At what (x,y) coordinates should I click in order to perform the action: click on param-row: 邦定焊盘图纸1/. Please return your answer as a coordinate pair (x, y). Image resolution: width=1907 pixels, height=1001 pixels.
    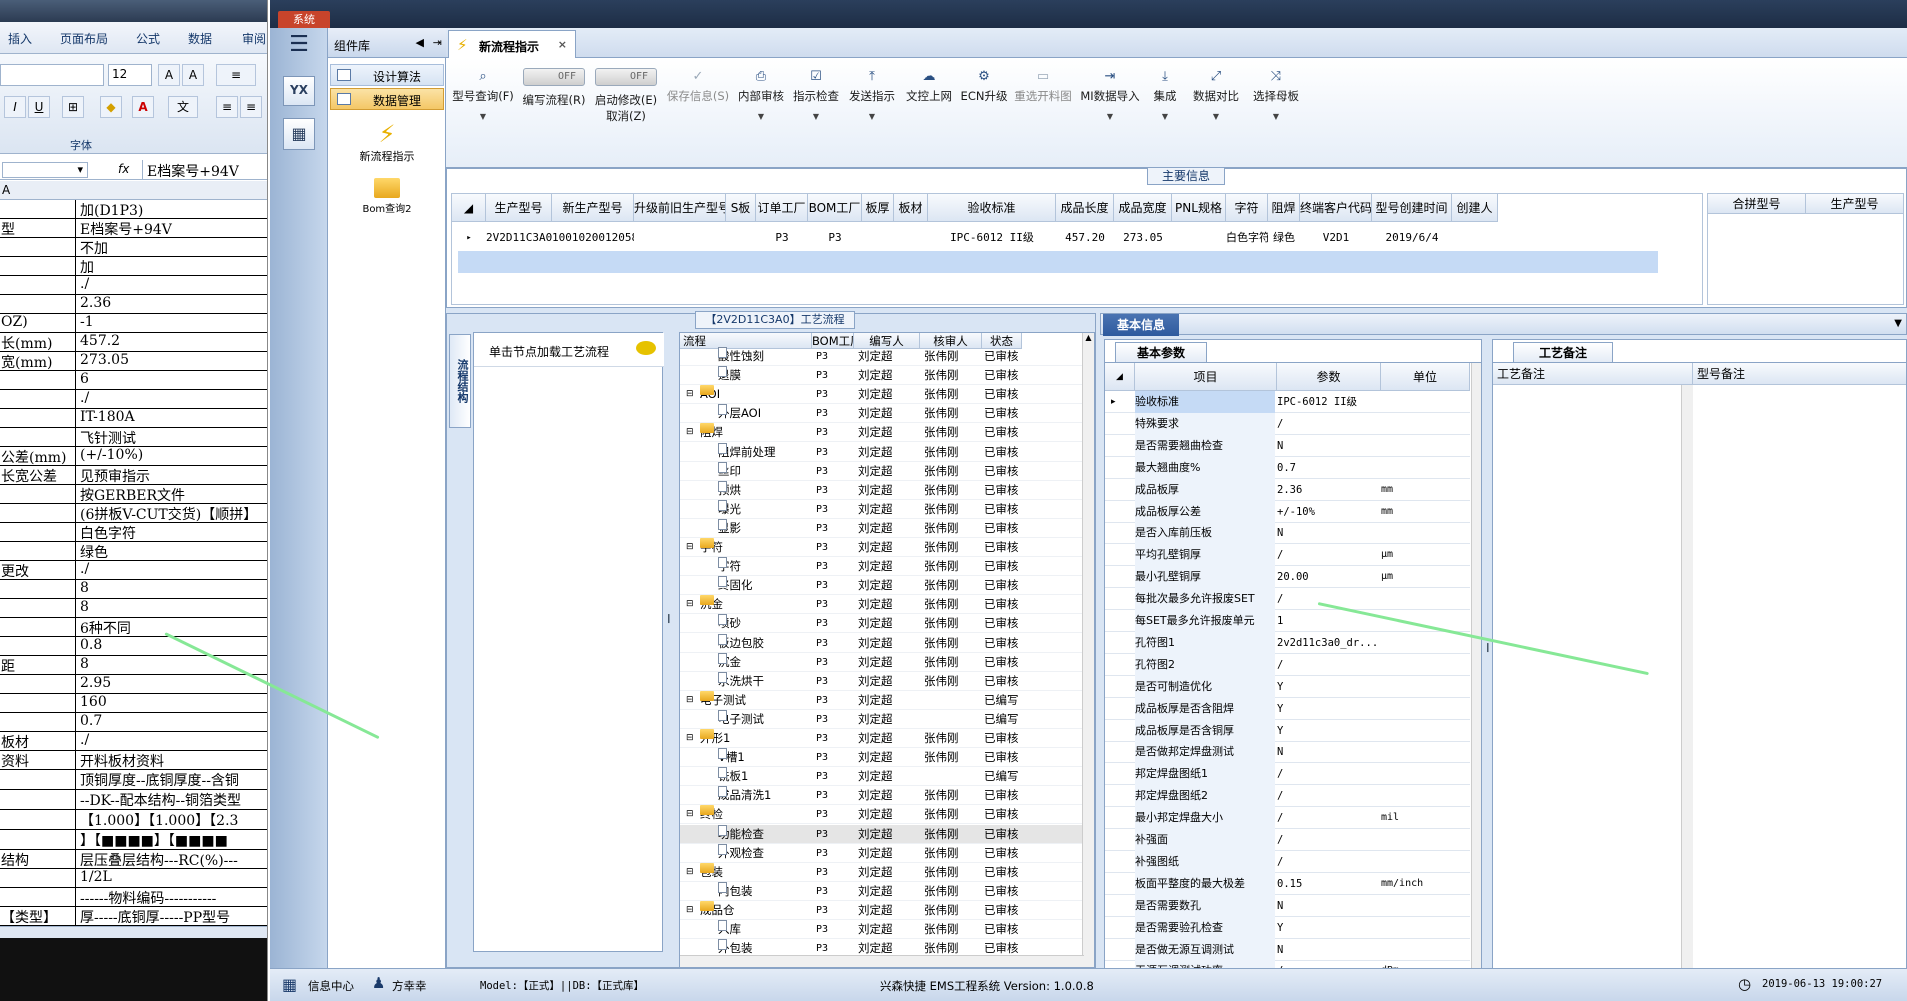
    Looking at the image, I should click on (1287, 774).